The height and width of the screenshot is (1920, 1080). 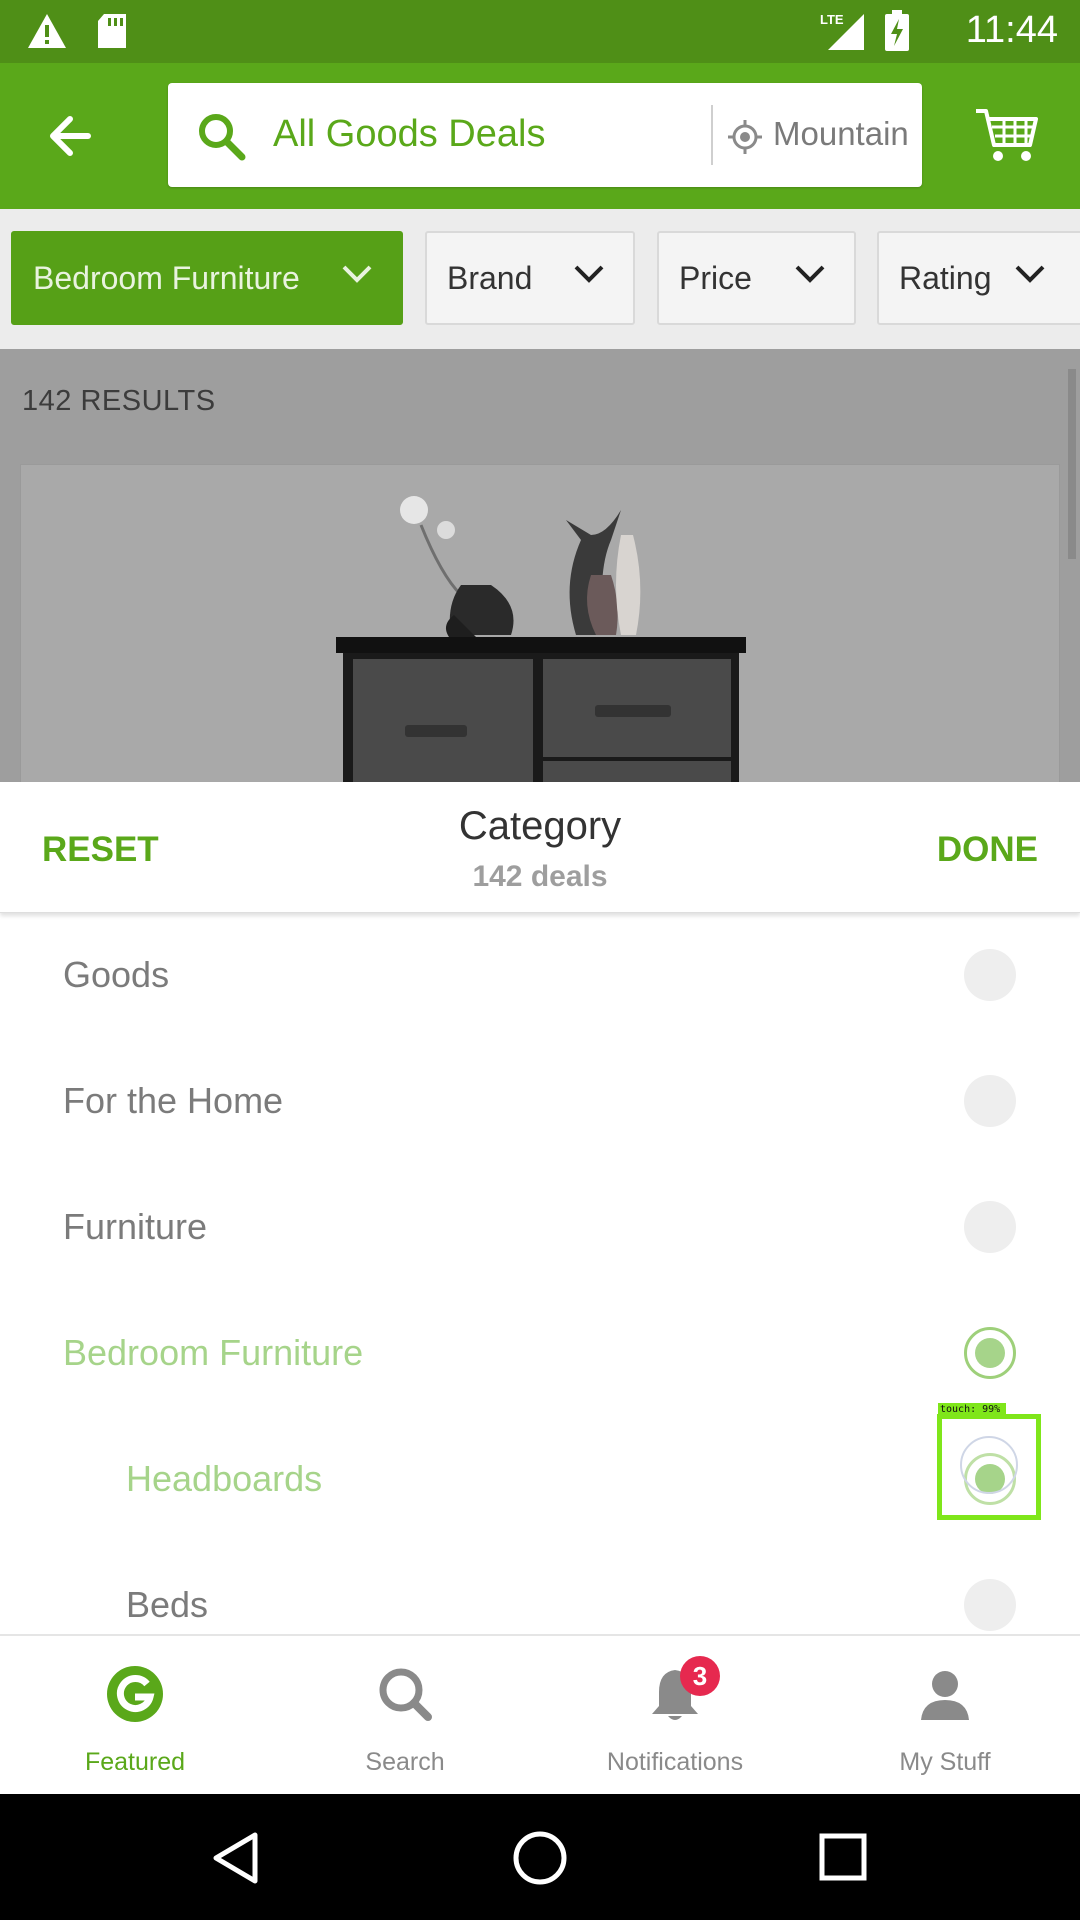 What do you see at coordinates (843, 1857) in the screenshot?
I see `nav-recents-square-icon` at bounding box center [843, 1857].